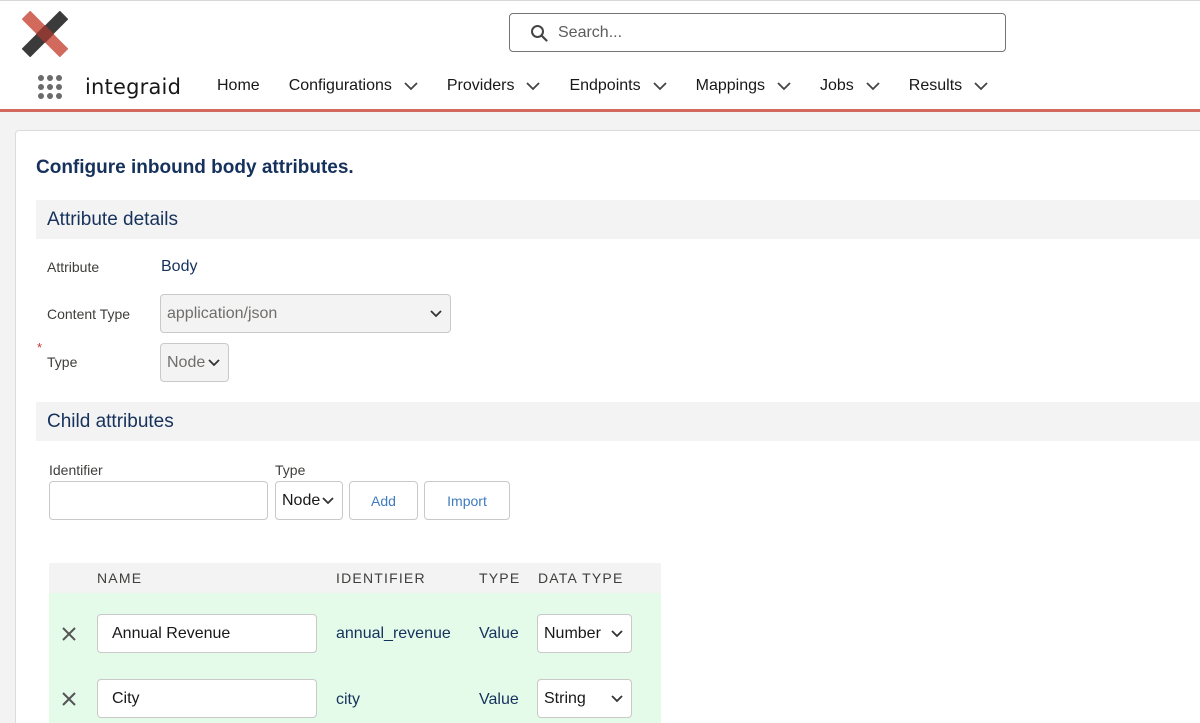  Describe the element at coordinates (301, 500) in the screenshot. I see `child-type-value: Node` at that location.